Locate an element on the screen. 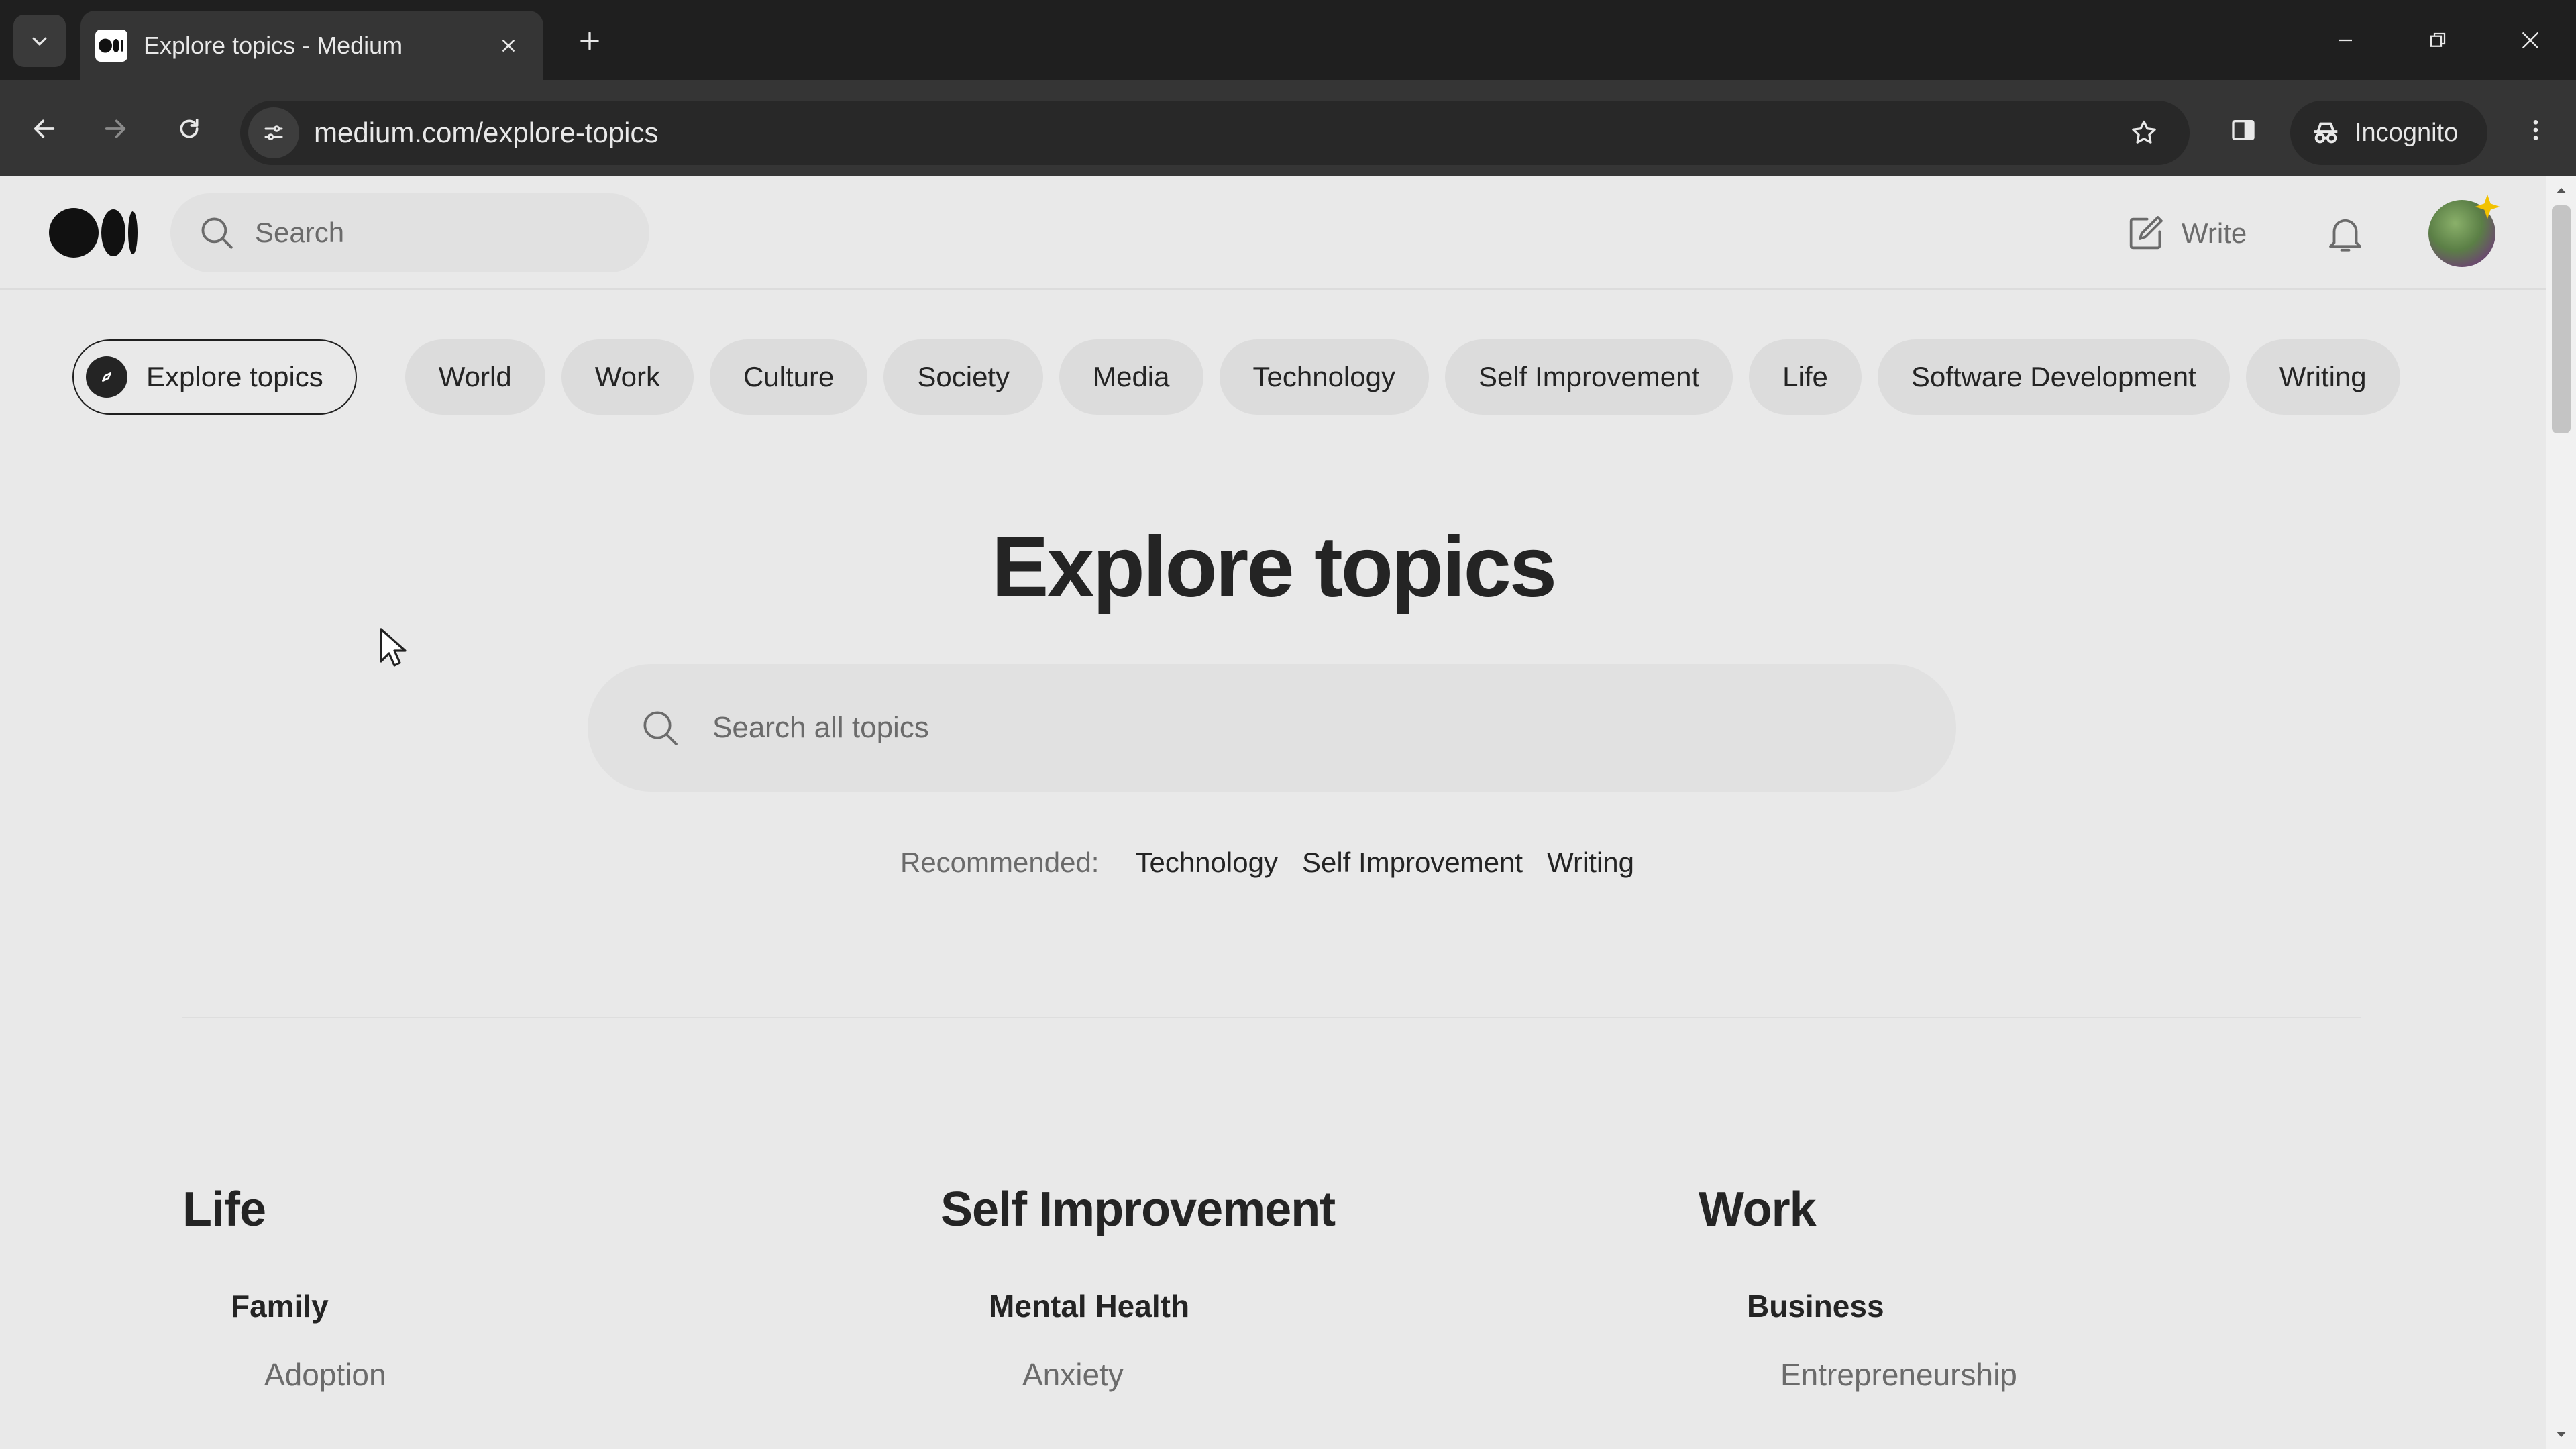 This screenshot has height=1449, width=2576. scrollbar-thumb is located at coordinates (2561, 319).